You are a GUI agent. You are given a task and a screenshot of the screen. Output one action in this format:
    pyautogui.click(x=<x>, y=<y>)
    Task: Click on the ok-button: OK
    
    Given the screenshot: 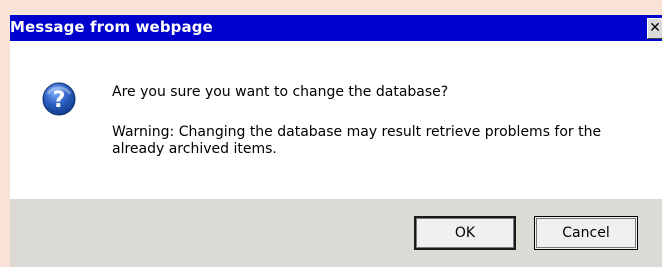 What is the action you would take?
    pyautogui.click(x=465, y=233)
    